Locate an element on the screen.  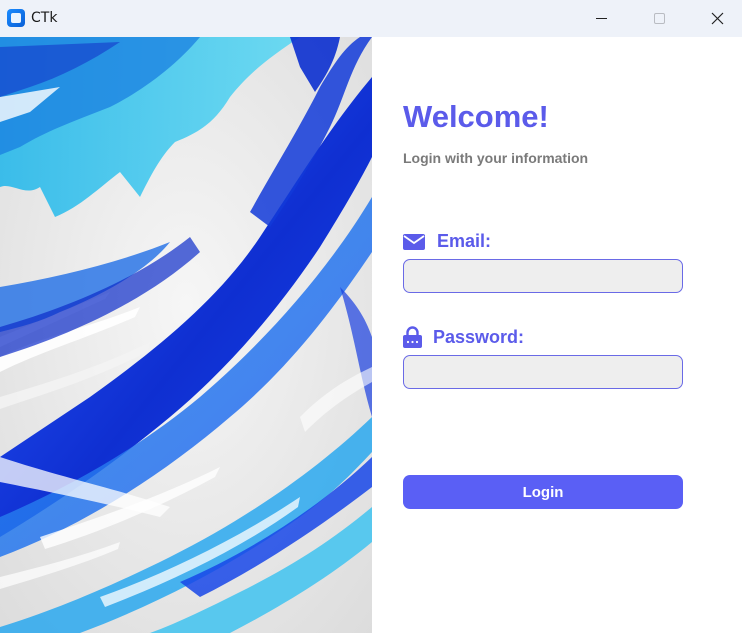
maximize-icon is located at coordinates (659, 18).